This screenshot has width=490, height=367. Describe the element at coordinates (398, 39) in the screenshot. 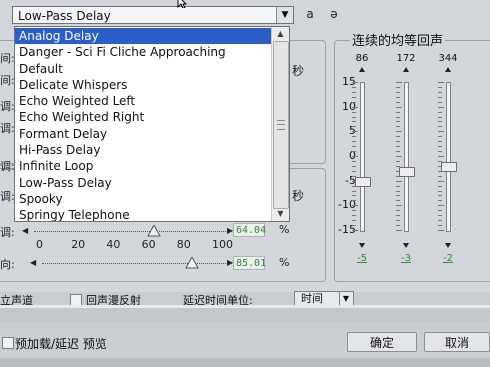

I see `echo-equalizer-title: 连续的均等回声` at that location.